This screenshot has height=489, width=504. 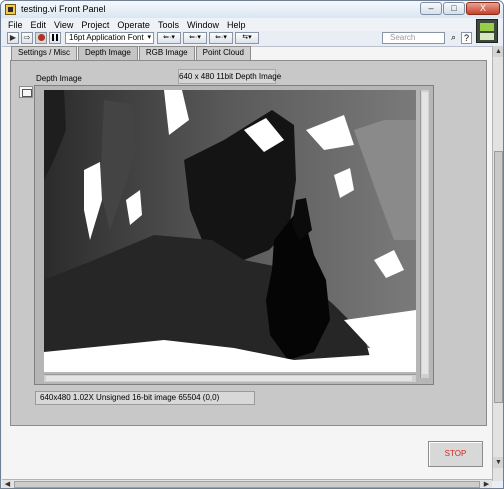 What do you see at coordinates (169, 38) in the screenshot?
I see `align-objects-button: ⇐·▾` at bounding box center [169, 38].